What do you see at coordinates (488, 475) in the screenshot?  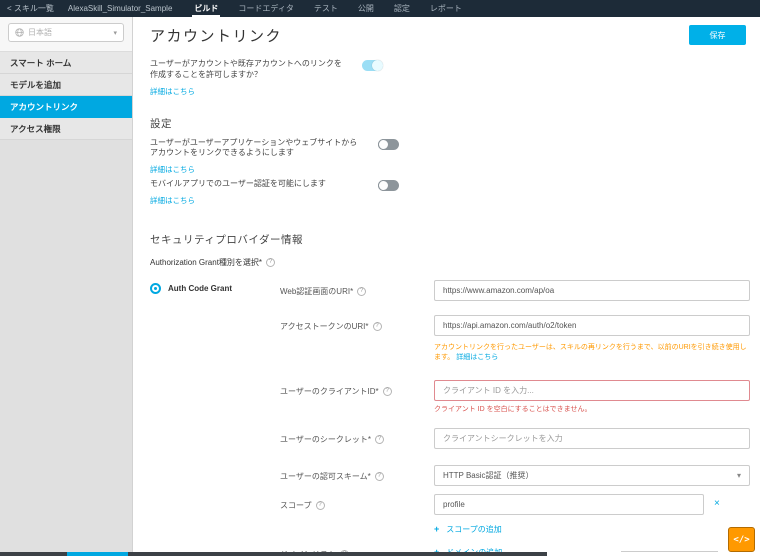 I see `auth-scheme-value: HTTP Basic認証（推奨）` at bounding box center [488, 475].